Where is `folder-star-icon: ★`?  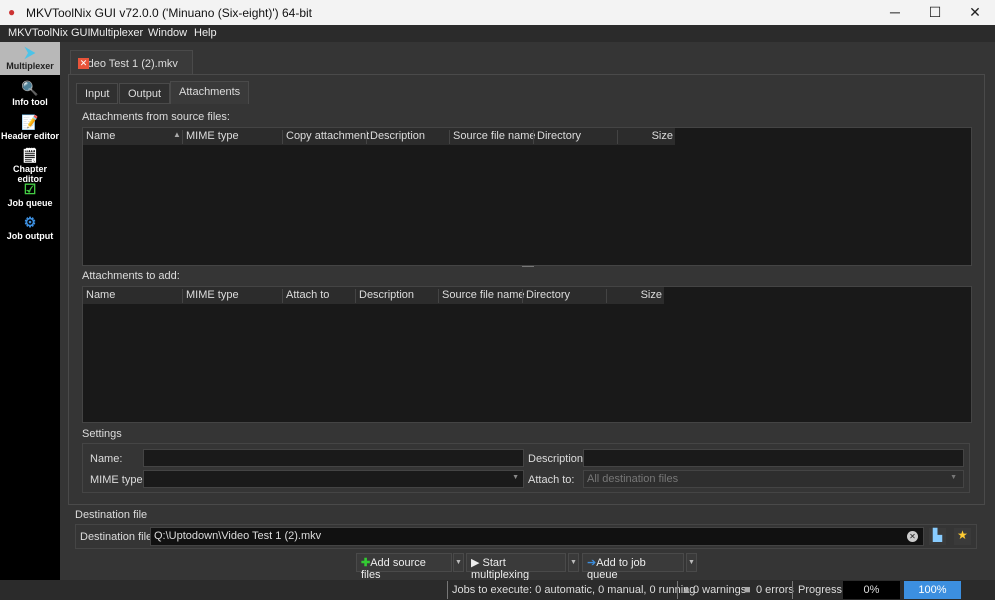 folder-star-icon: ★ is located at coordinates (962, 535).